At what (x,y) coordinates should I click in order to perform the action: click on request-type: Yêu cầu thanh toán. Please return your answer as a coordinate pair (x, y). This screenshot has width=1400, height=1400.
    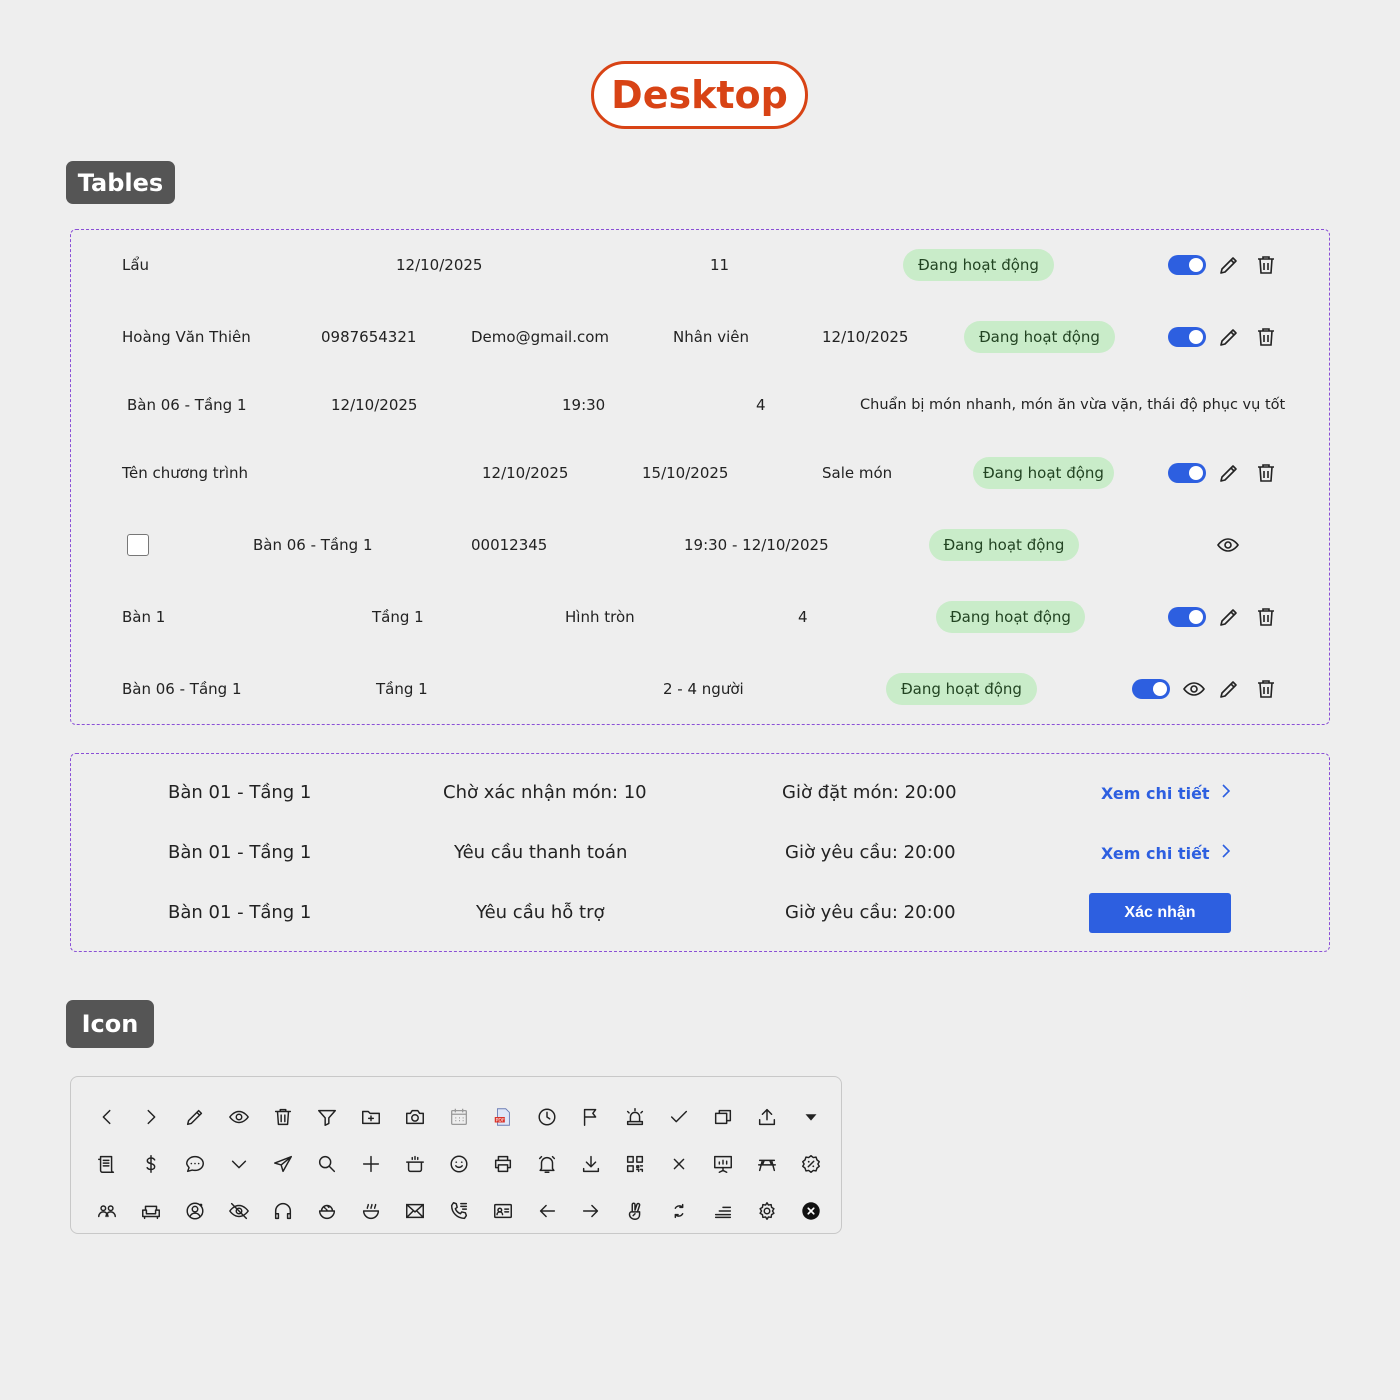
    Looking at the image, I should click on (541, 852).